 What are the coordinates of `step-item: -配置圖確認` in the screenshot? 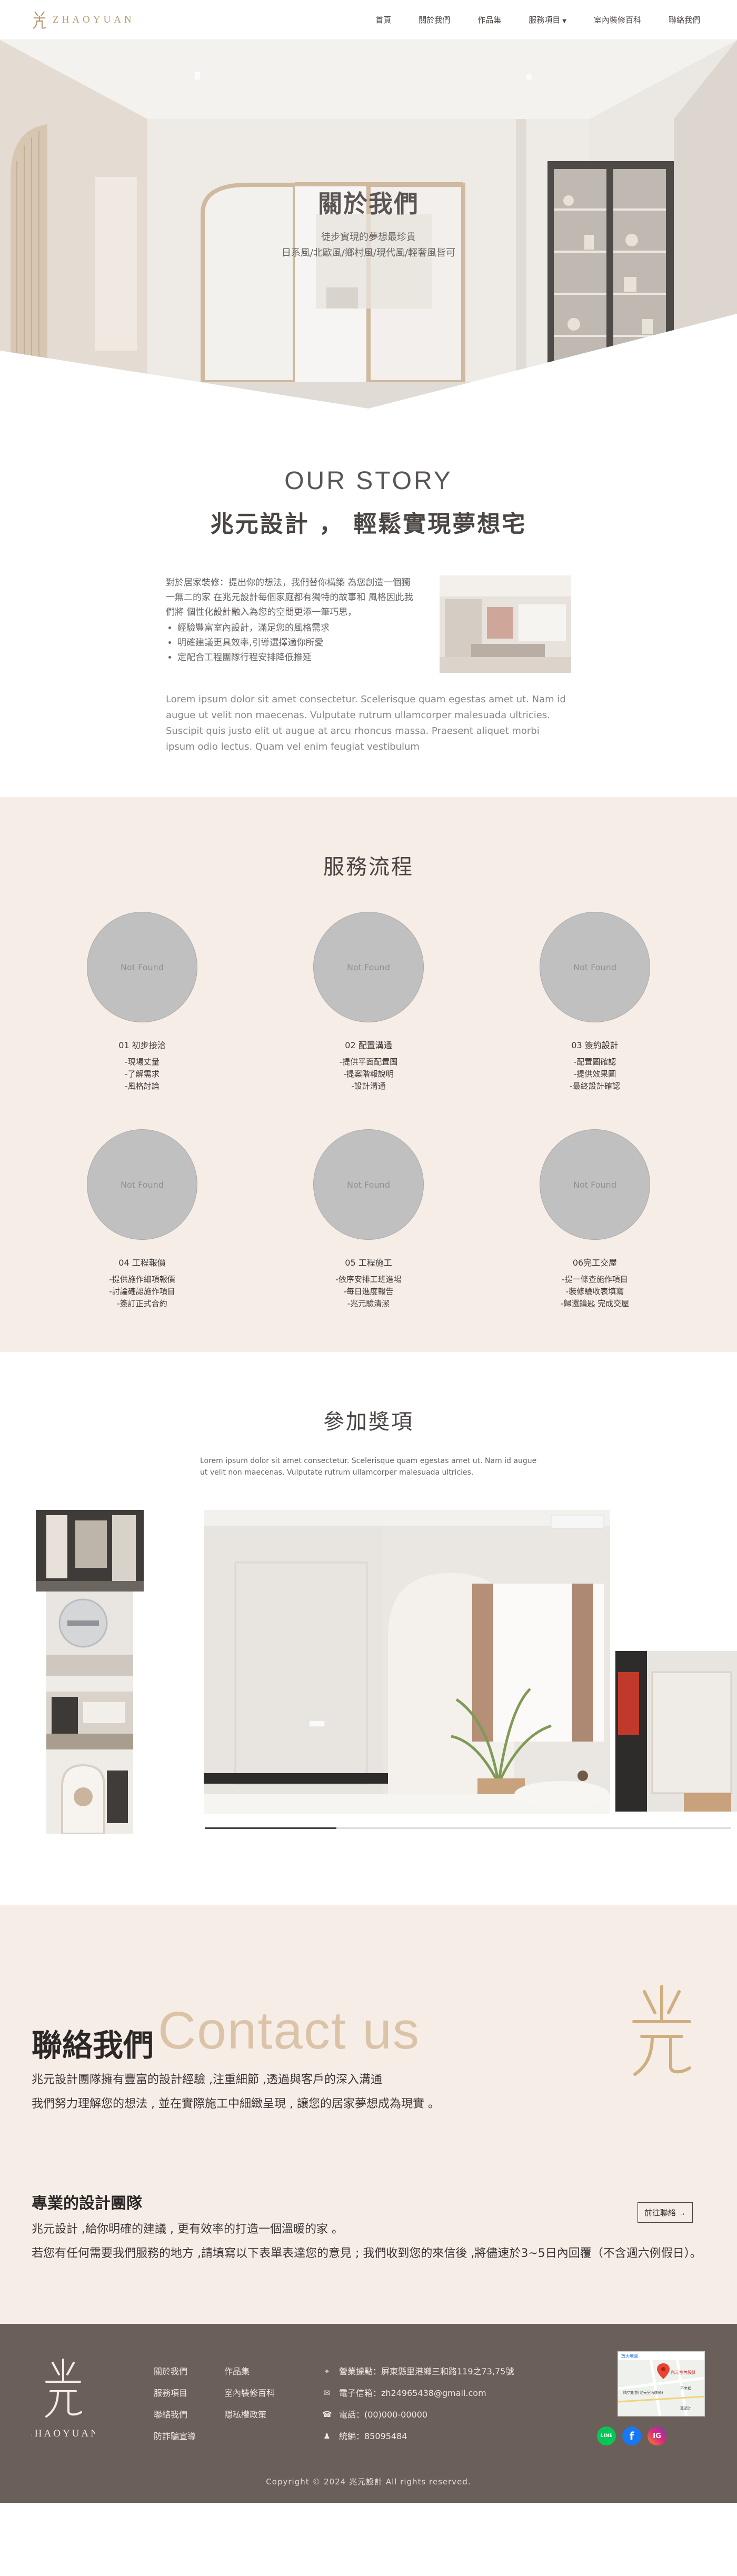 It's located at (595, 1062).